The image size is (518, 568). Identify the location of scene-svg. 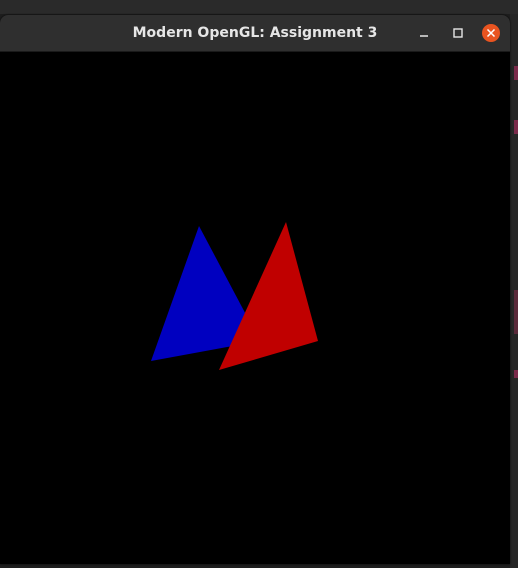
(234, 296).